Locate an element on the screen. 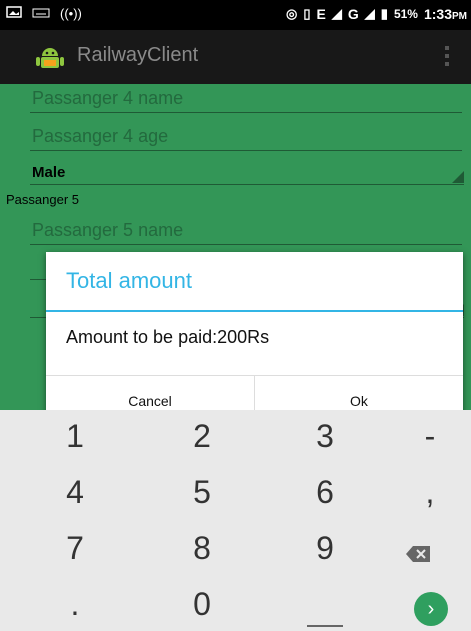 This screenshot has height=631, width=471. passenger-4-gender-value: Male is located at coordinates (49, 172).